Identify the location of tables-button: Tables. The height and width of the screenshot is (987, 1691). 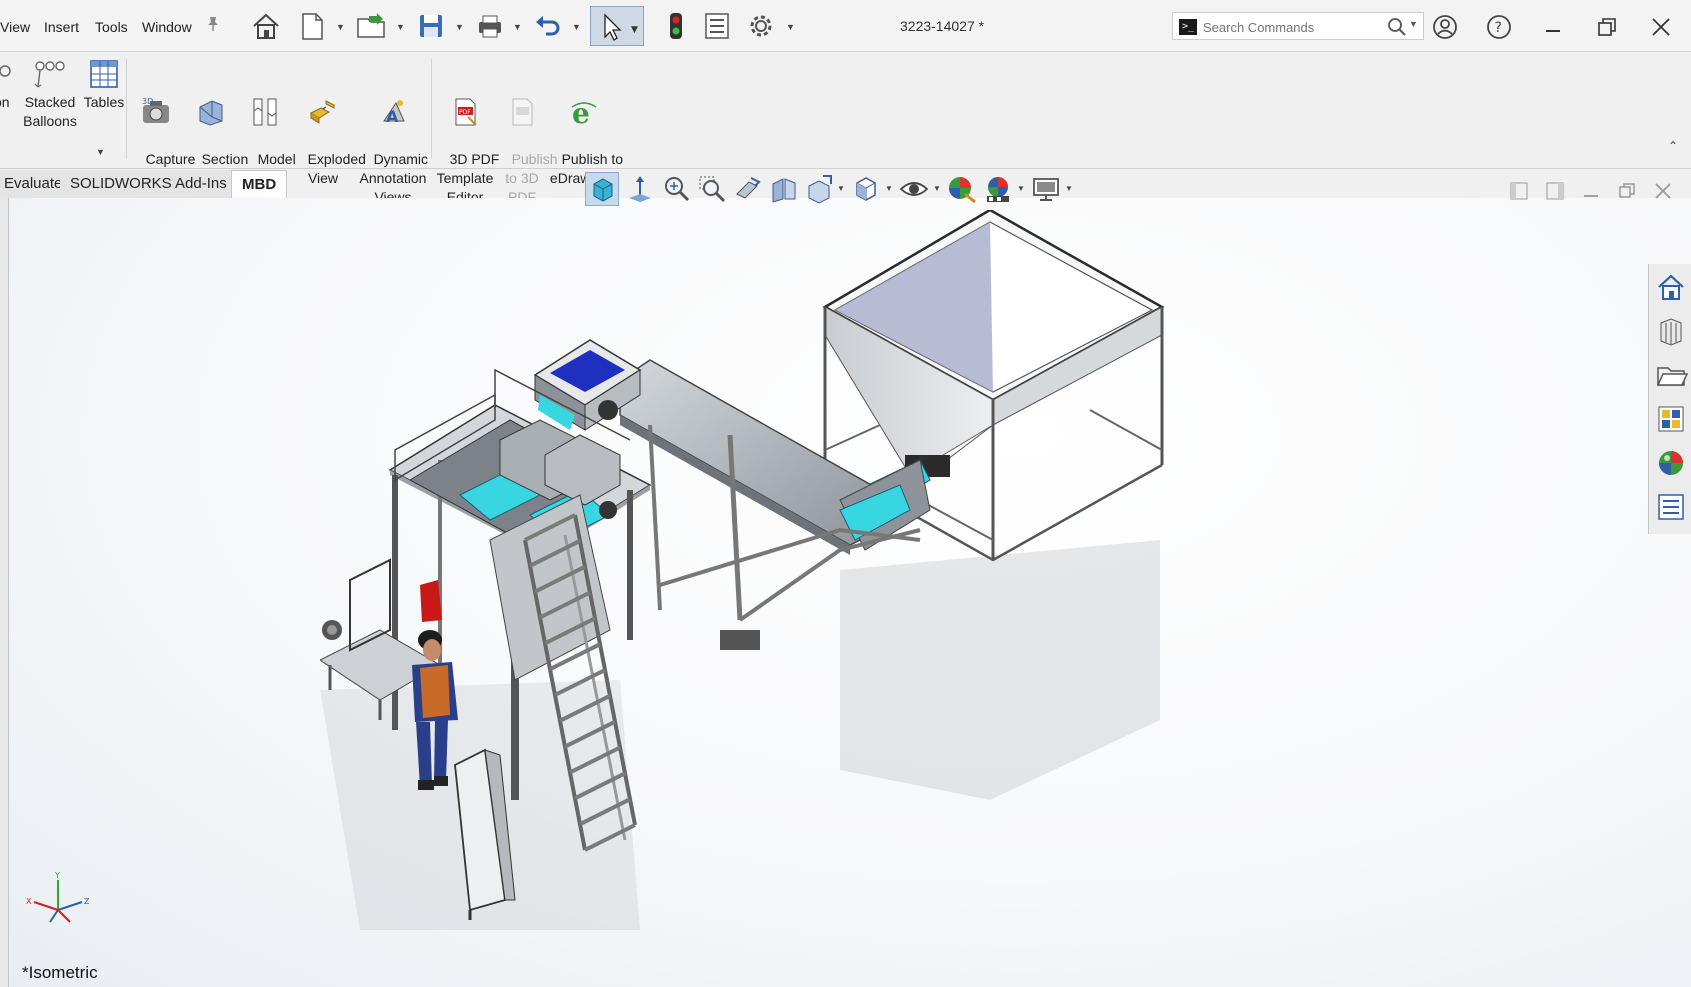
(104, 84).